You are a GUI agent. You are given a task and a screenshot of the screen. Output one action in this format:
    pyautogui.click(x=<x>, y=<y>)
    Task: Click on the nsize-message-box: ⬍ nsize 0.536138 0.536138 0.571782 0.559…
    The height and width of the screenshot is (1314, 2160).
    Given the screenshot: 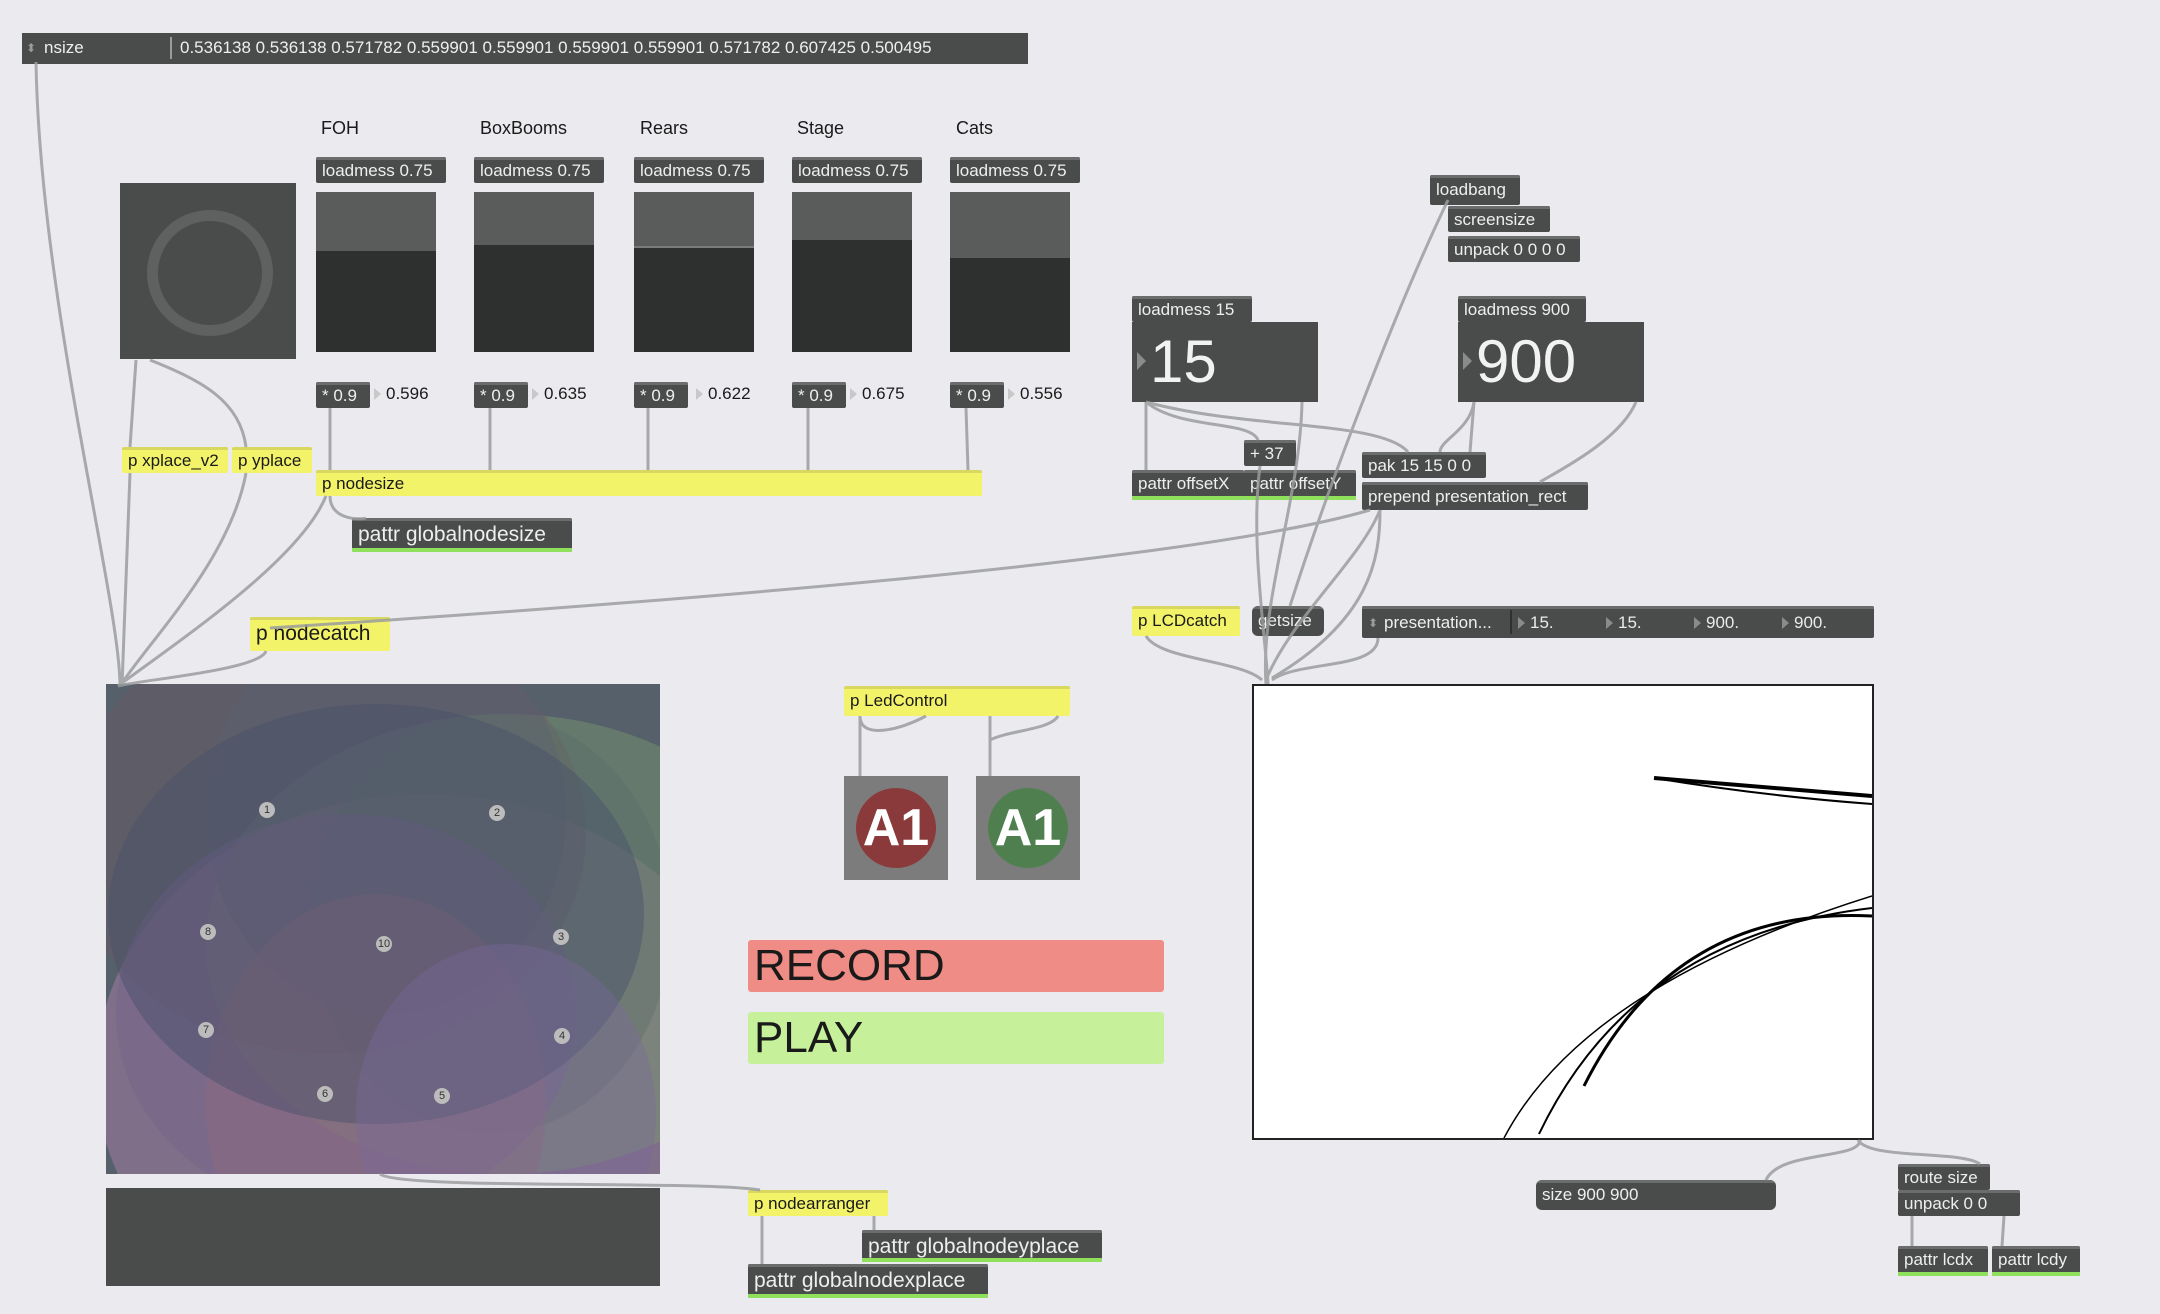 What is the action you would take?
    pyautogui.click(x=525, y=48)
    